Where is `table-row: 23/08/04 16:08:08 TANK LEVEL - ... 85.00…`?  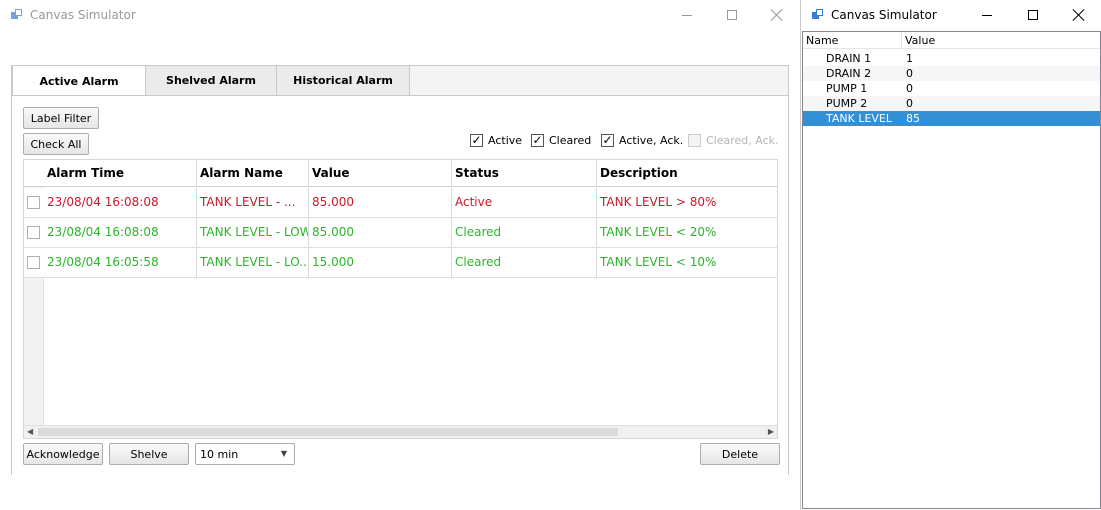
table-row: 23/08/04 16:08:08 TANK LEVEL - ... 85.00… is located at coordinates (400, 203).